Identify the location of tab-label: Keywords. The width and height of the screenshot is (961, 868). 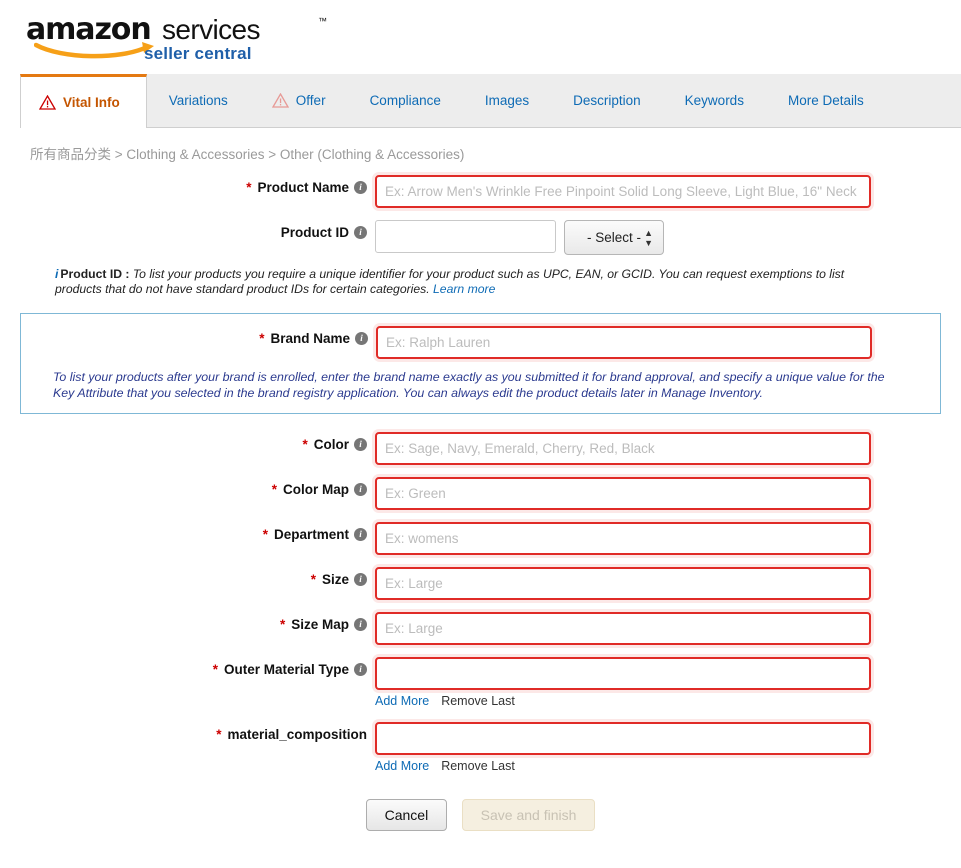
(714, 100).